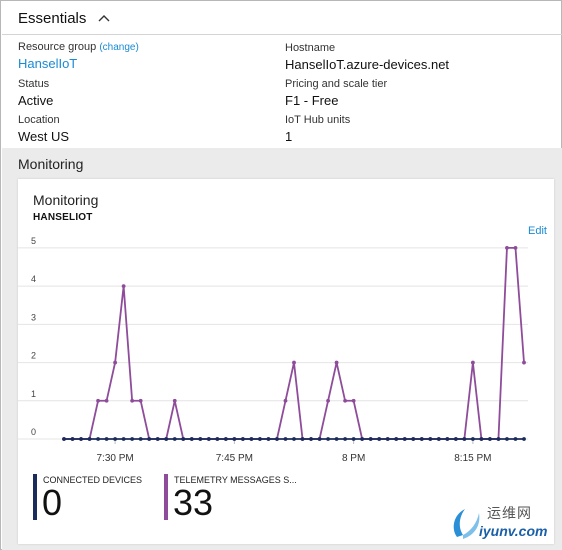  Describe the element at coordinates (234, 458) in the screenshot. I see `x-tick-label: 7:45 PM` at that location.